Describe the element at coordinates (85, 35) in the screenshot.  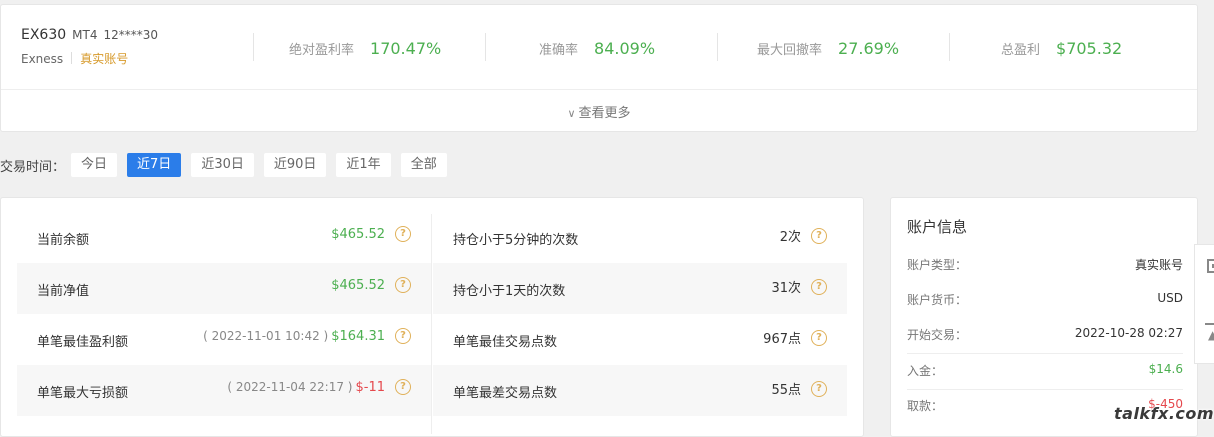
I see `account-platform: MT4` at that location.